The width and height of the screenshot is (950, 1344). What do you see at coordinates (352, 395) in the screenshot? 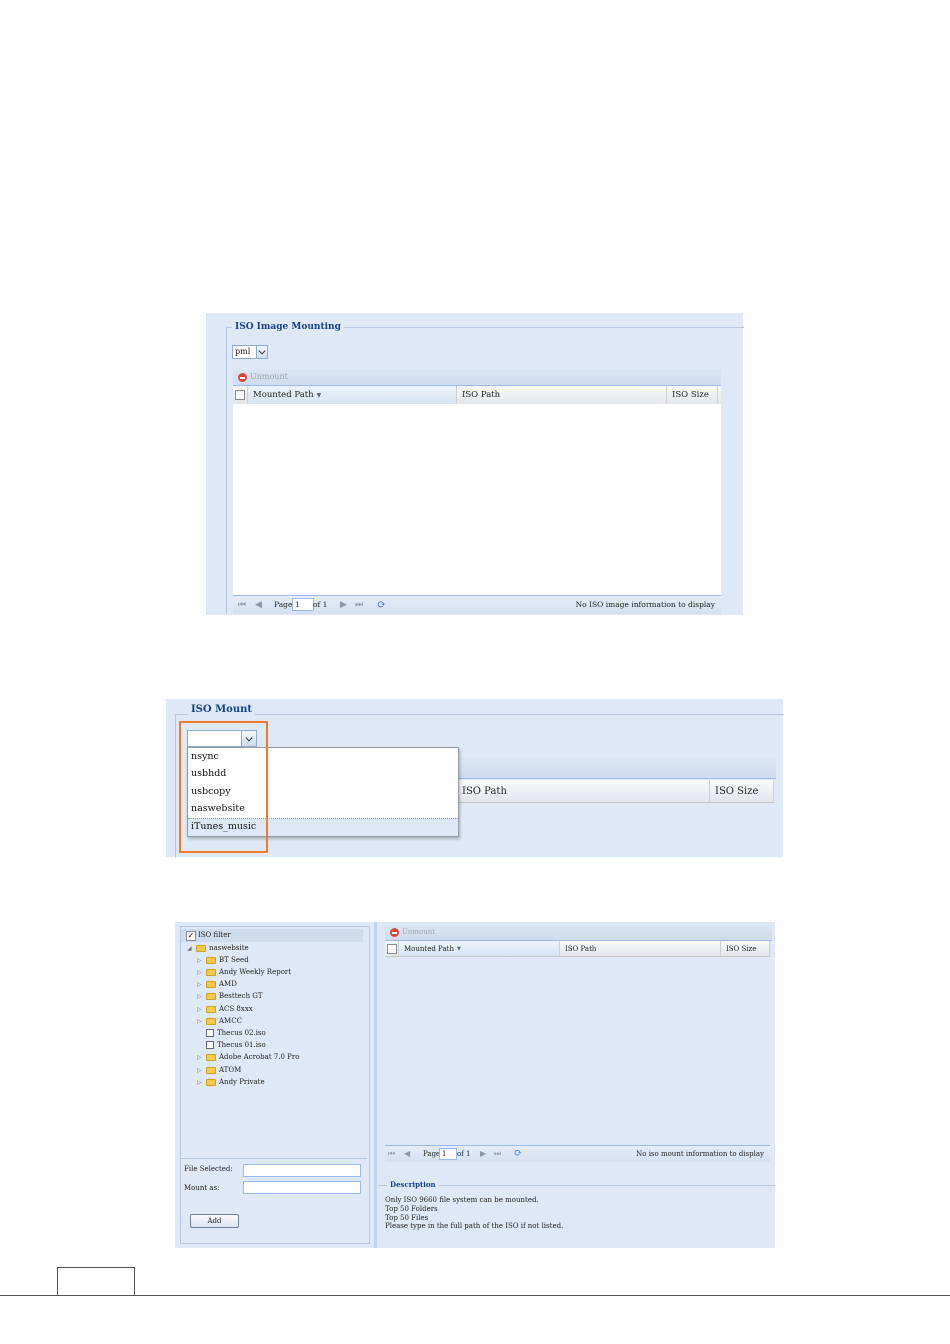
I see `col-mounted-path: Mounted Path ▼` at bounding box center [352, 395].